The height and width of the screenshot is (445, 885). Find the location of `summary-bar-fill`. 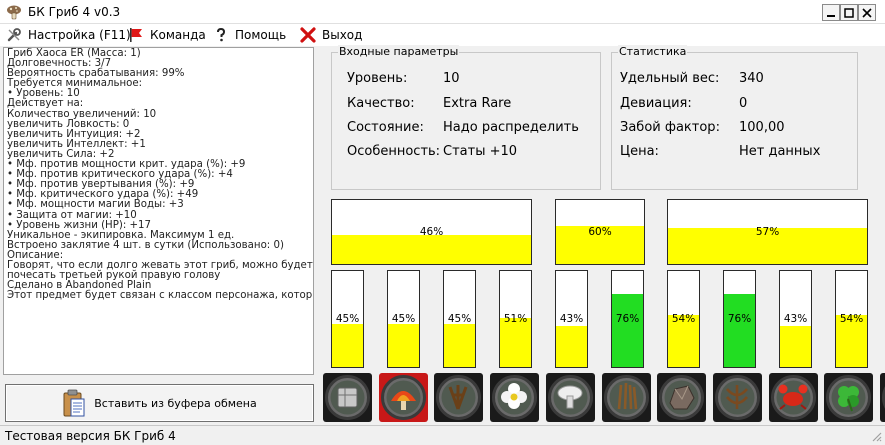

summary-bar-fill is located at coordinates (431, 249).